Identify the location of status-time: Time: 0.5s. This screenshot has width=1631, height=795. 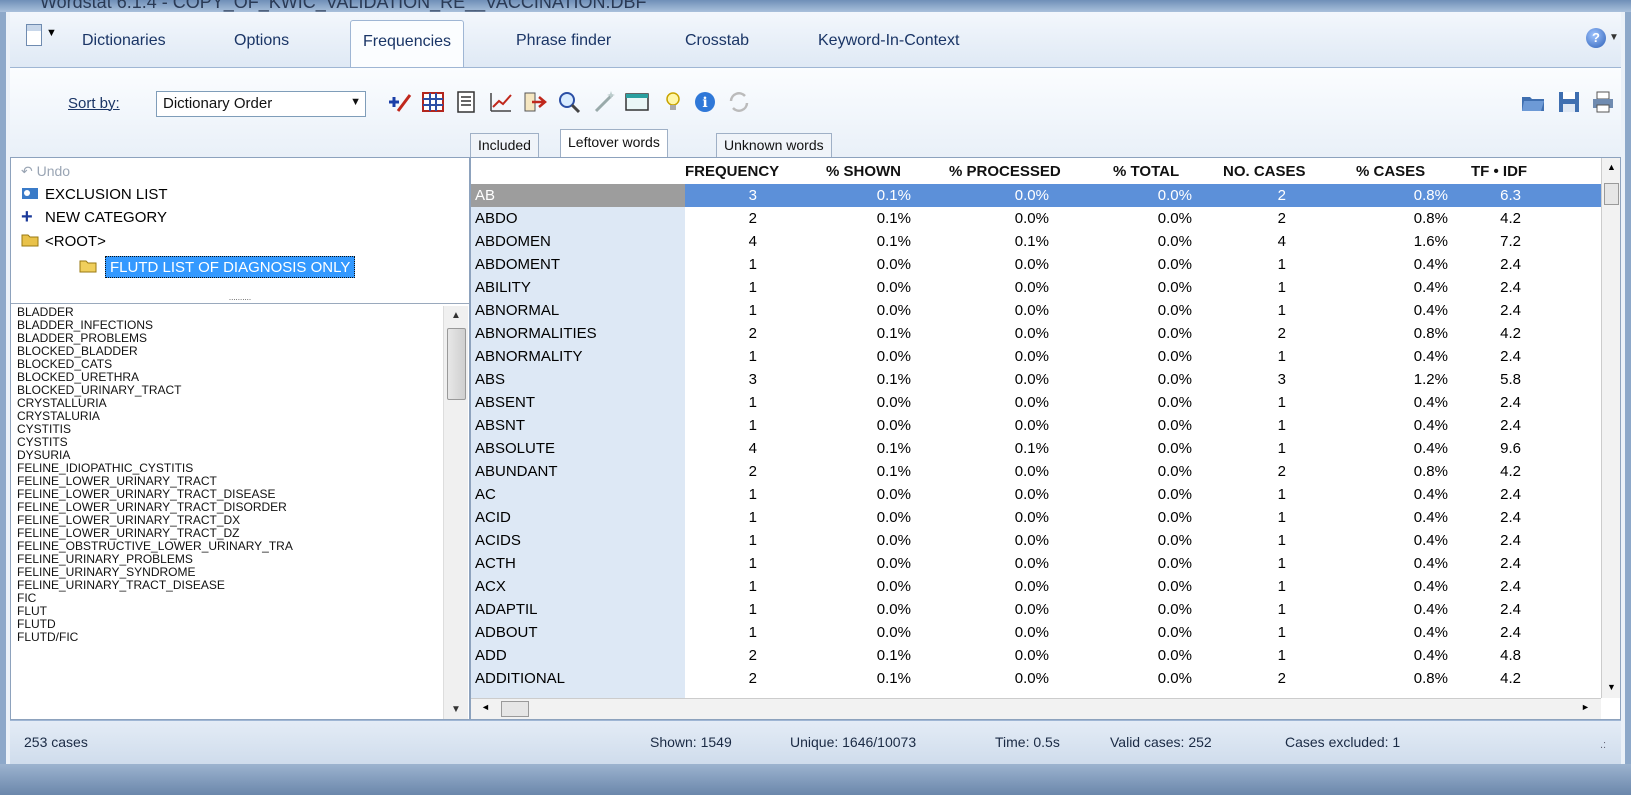
(1027, 742).